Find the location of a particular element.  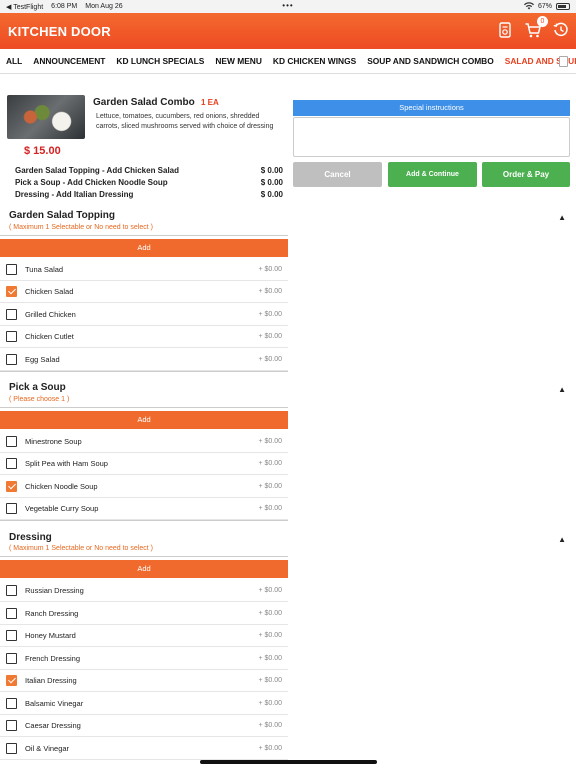

option-row: Russian Dressing + $0.00 is located at coordinates (144, 591).